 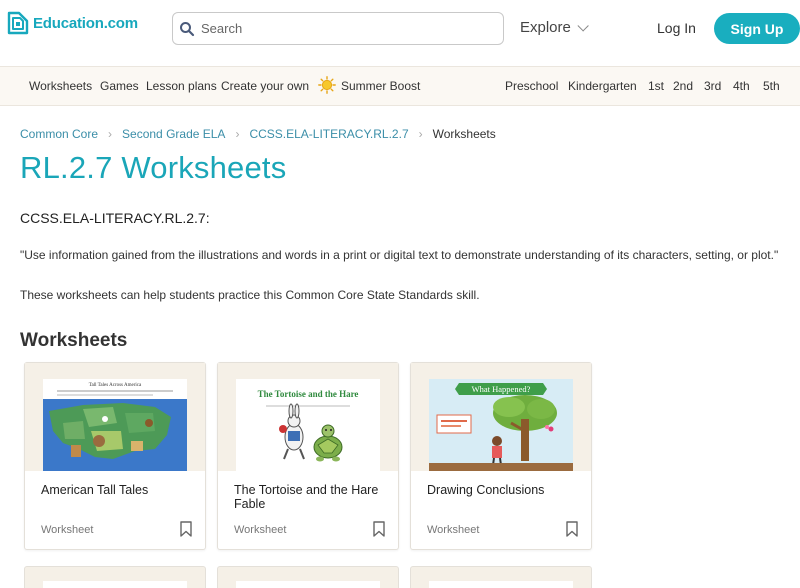 What do you see at coordinates (59, 134) in the screenshot?
I see `breadcrumb-common-core: Common Core` at bounding box center [59, 134].